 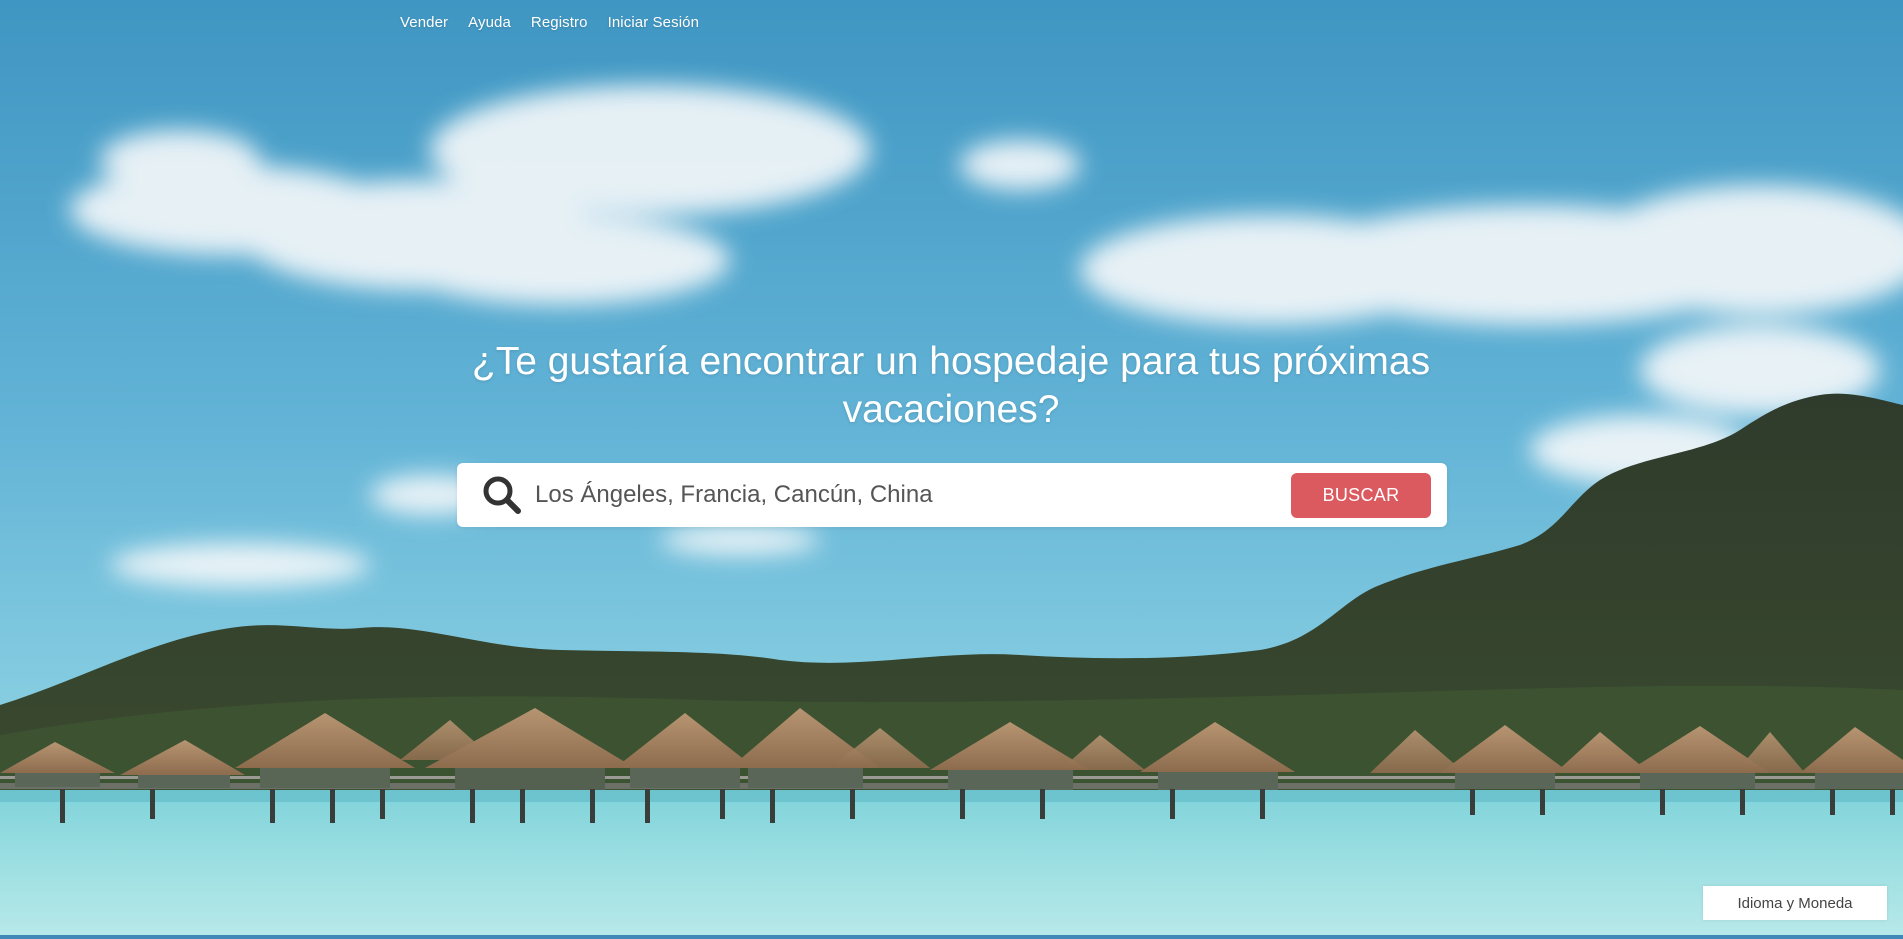 I want to click on search-icon, so click(x=502, y=495).